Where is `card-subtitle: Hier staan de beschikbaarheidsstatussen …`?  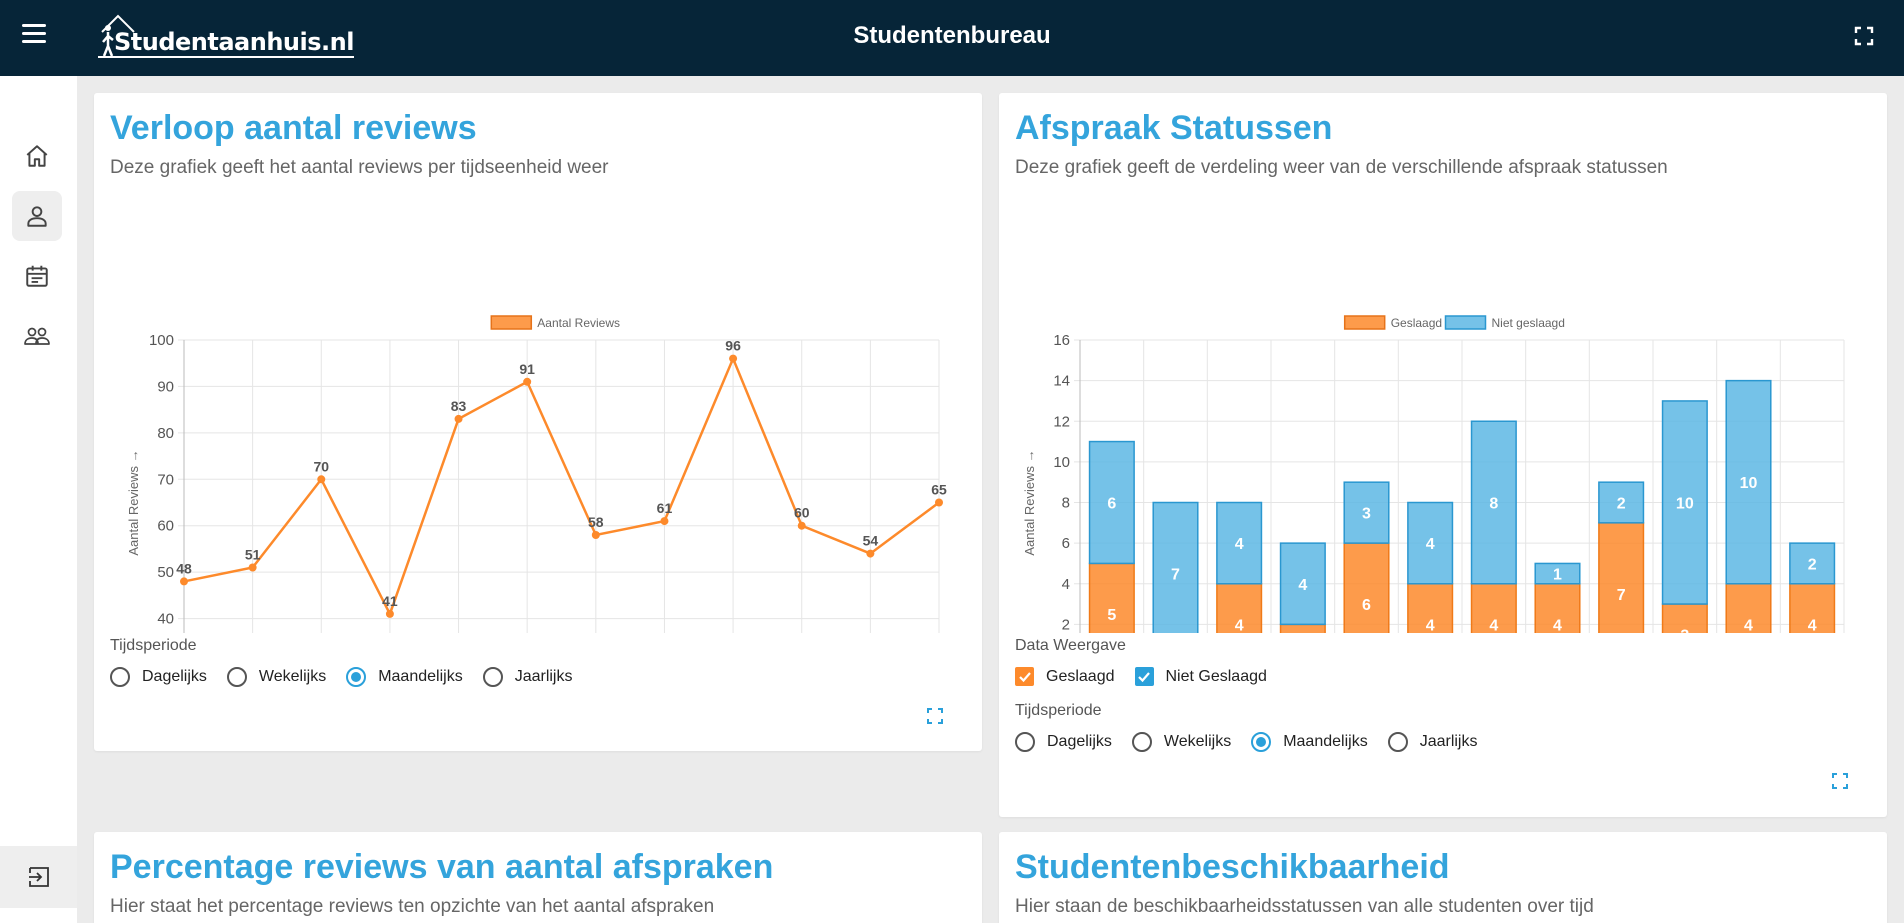
card-subtitle: Hier staan de beschikbaarheidsstatussen … is located at coordinates (1304, 906).